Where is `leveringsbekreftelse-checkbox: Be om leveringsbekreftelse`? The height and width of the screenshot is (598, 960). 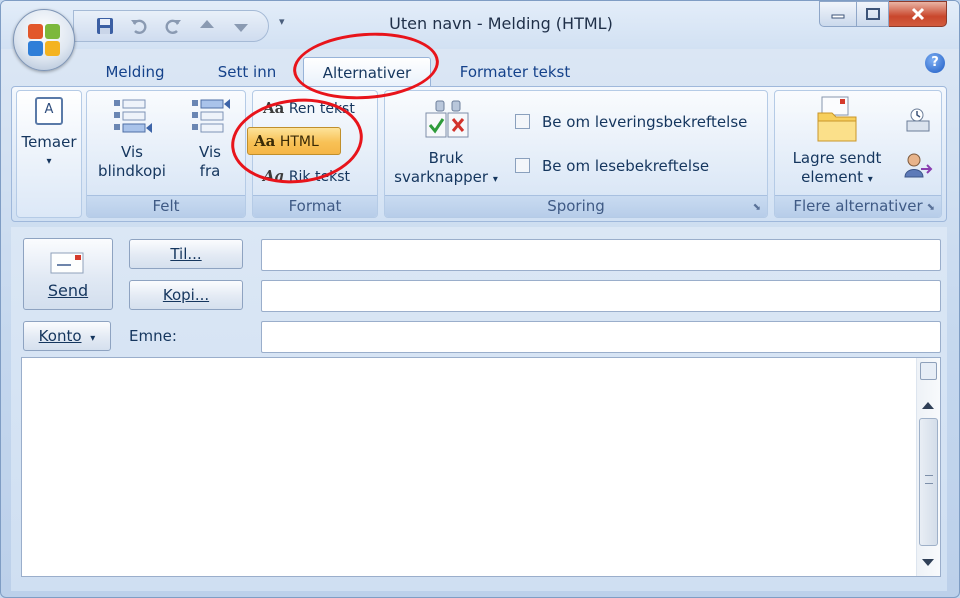 leveringsbekreftelse-checkbox: Be om leveringsbekreftelse is located at coordinates (631, 122).